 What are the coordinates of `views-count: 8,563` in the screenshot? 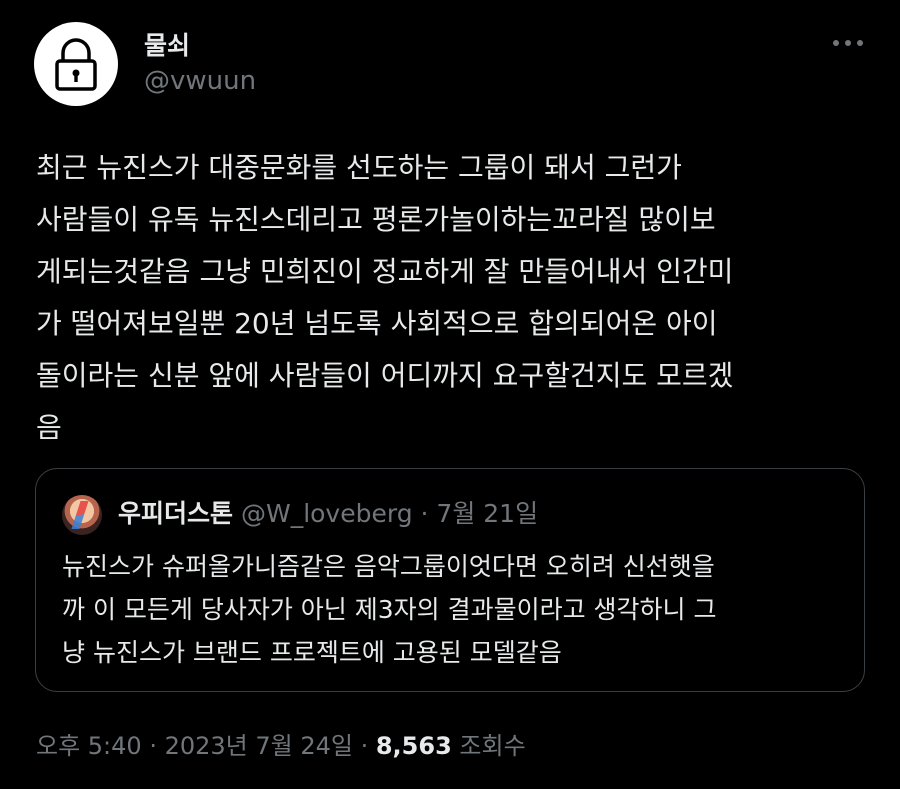 It's located at (414, 746).